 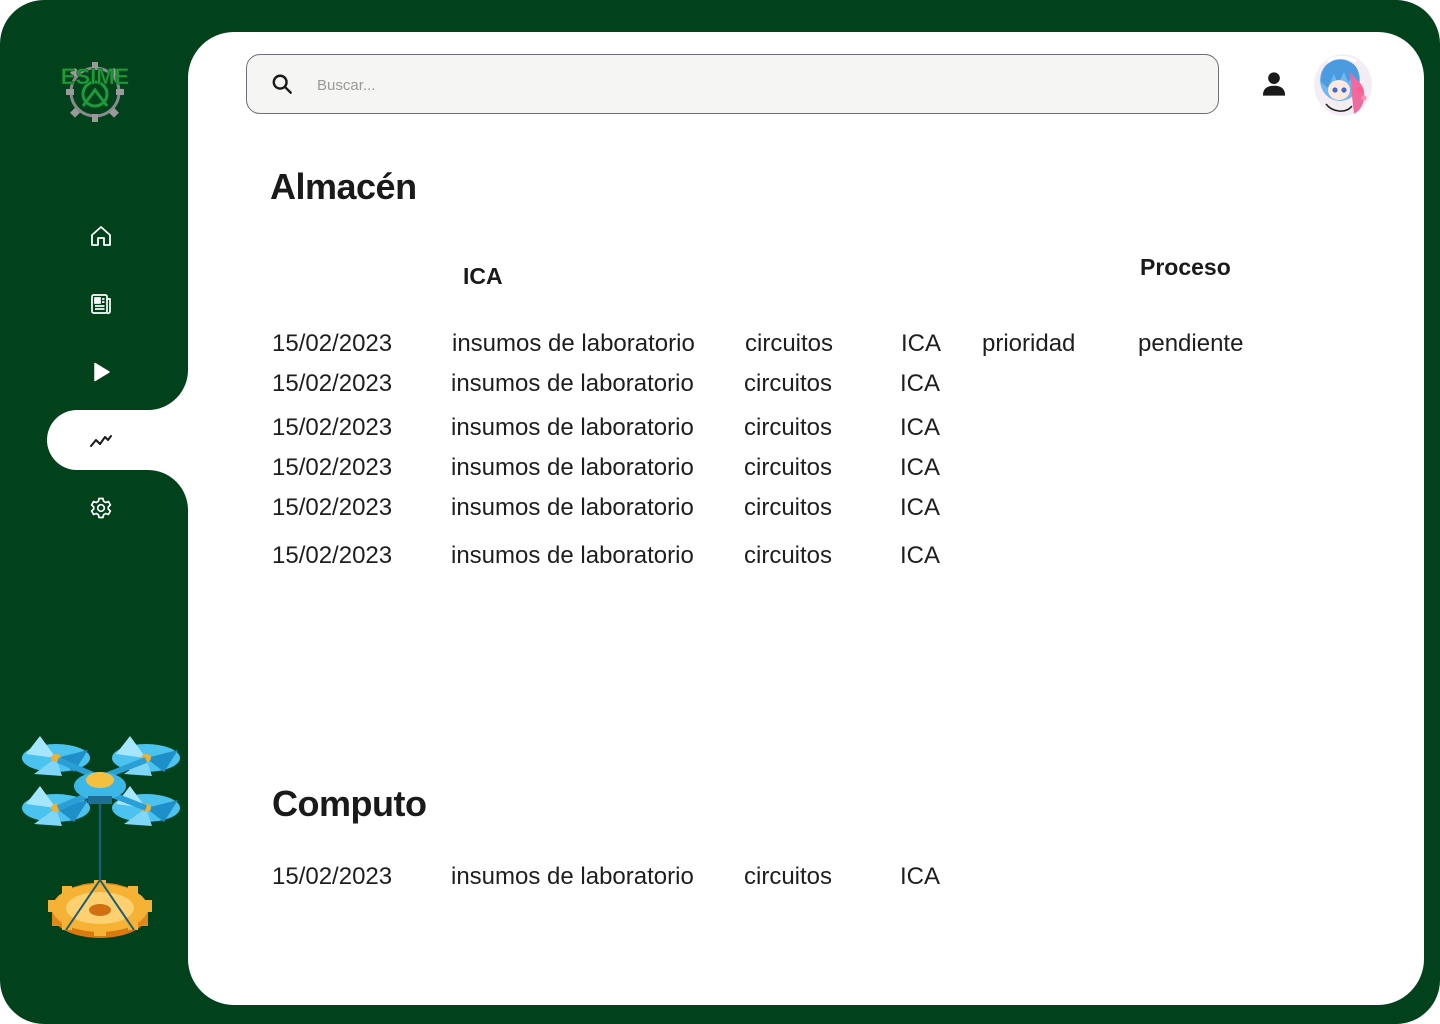 I want to click on almacen-title: Almacén, so click(x=343, y=186).